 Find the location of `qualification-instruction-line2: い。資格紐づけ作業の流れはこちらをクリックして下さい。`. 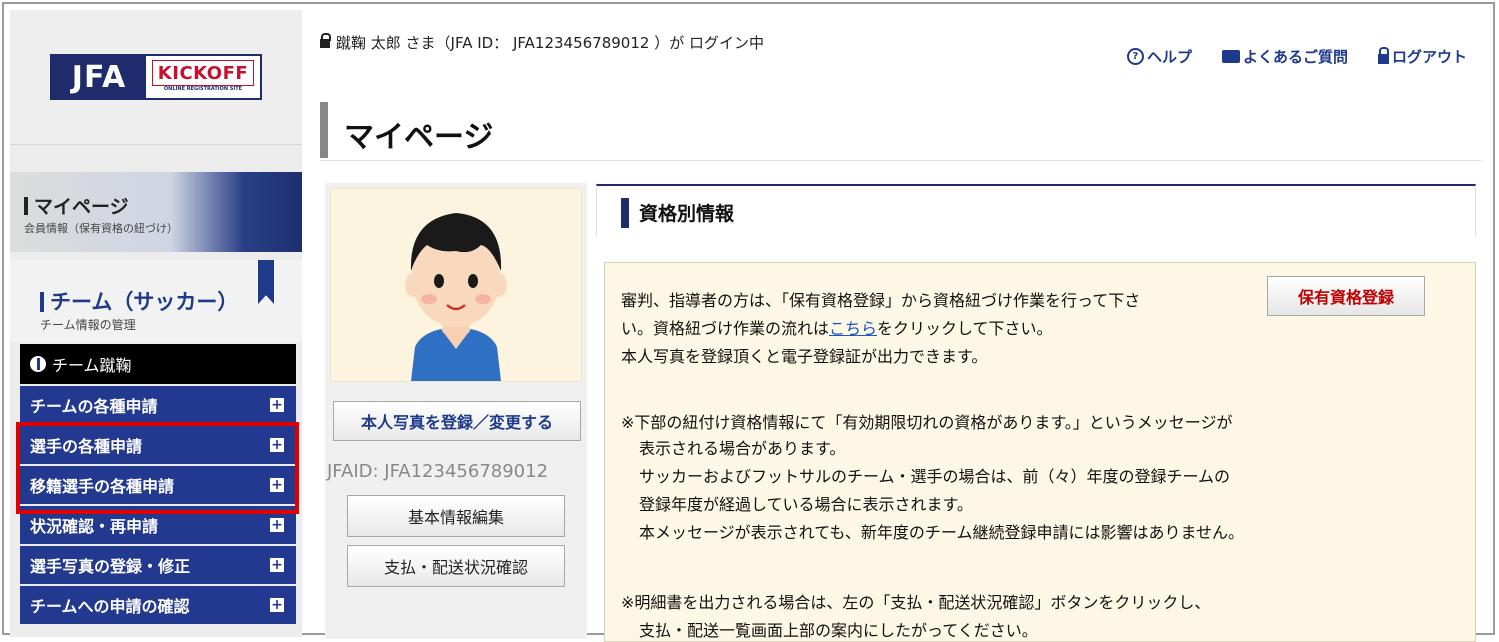

qualification-instruction-line2: い。資格紐づけ作業の流れはこちらをクリックして下さい。 is located at coordinates (837, 327).